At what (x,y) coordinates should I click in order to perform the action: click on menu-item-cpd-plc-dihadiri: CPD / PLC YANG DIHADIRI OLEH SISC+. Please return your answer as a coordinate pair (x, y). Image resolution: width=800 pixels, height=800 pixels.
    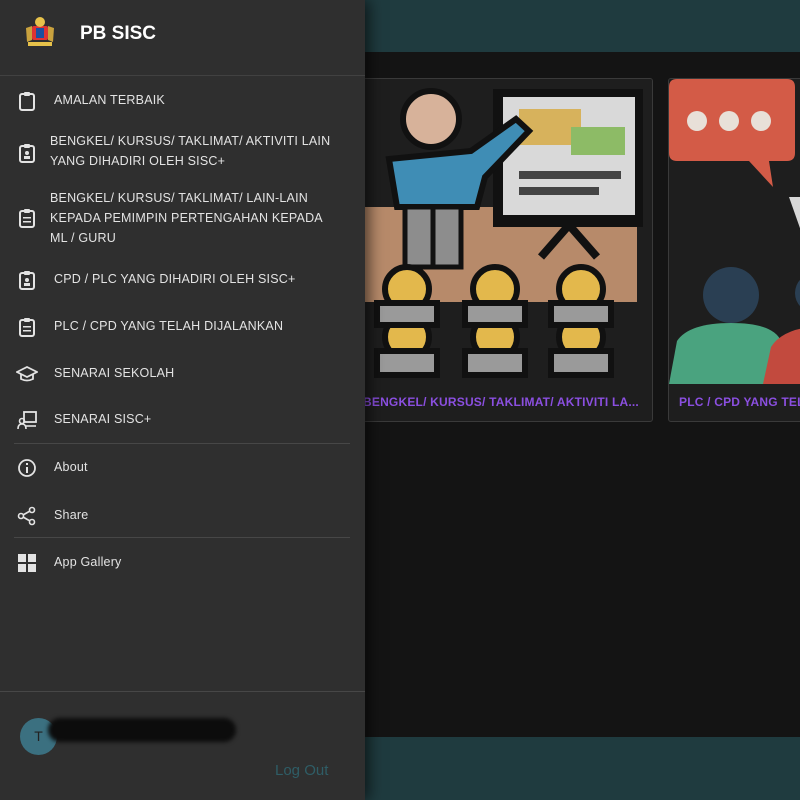
    Looking at the image, I should click on (182, 280).